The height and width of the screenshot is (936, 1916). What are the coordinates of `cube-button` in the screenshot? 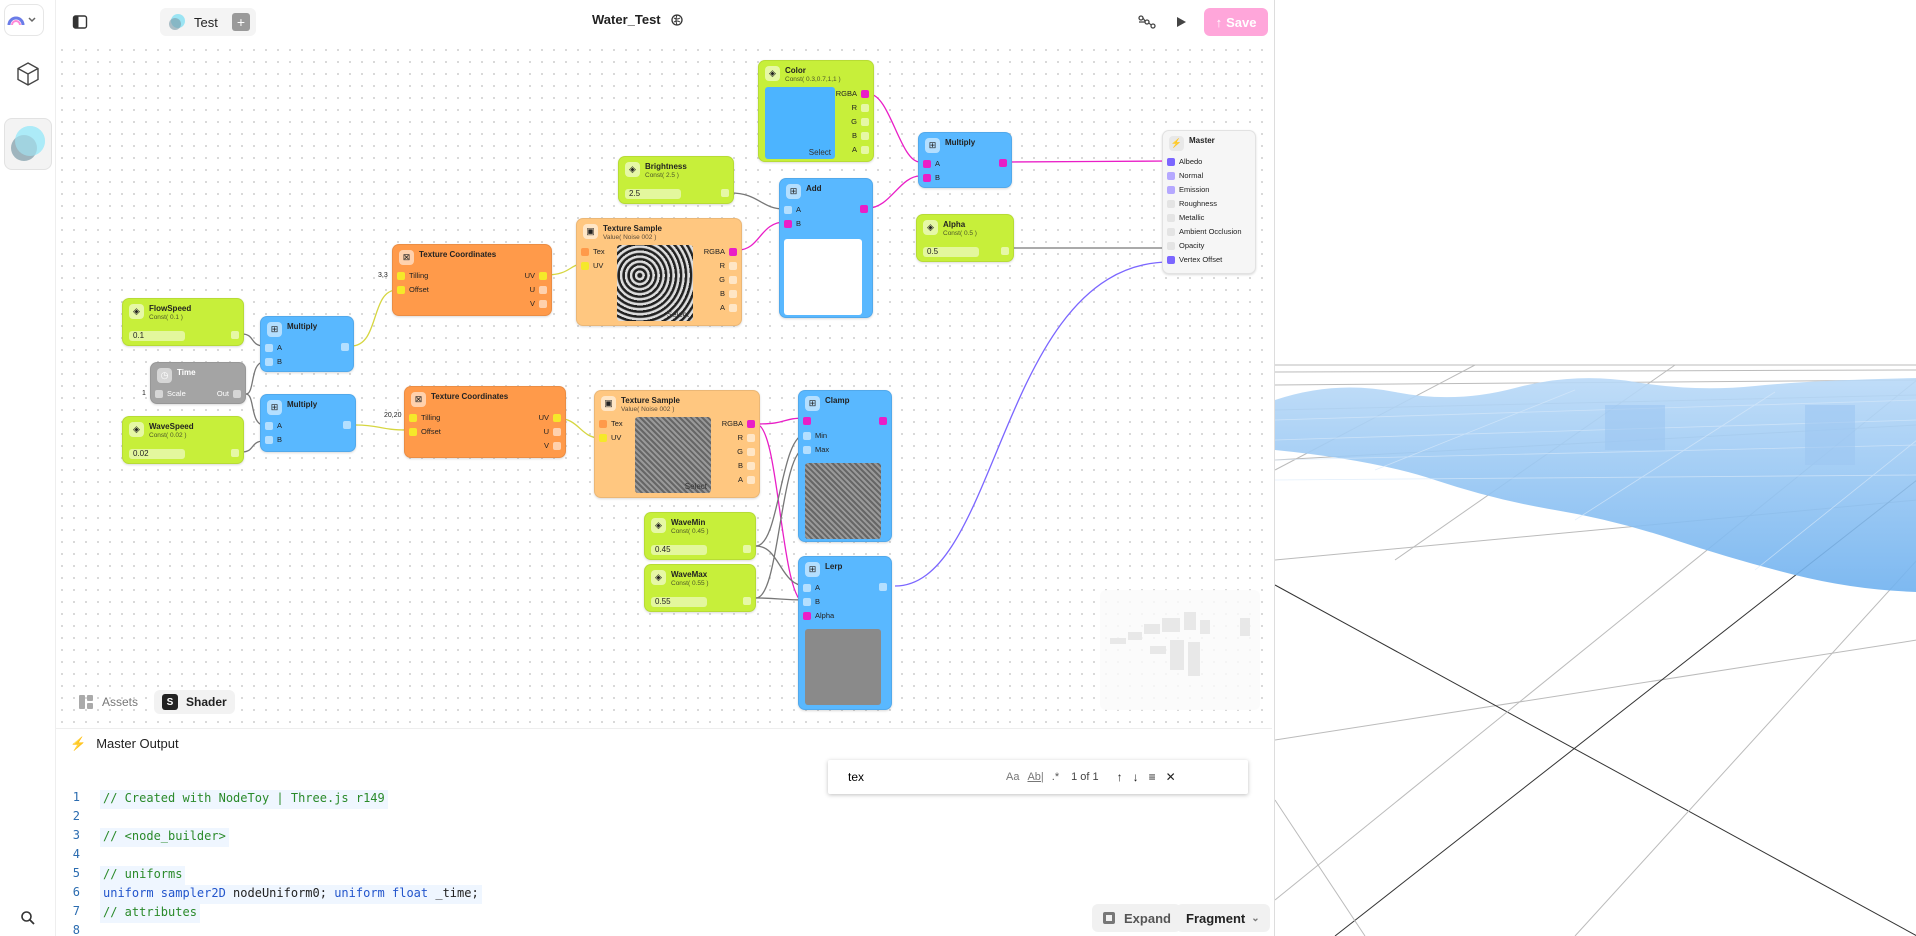 It's located at (28, 74).